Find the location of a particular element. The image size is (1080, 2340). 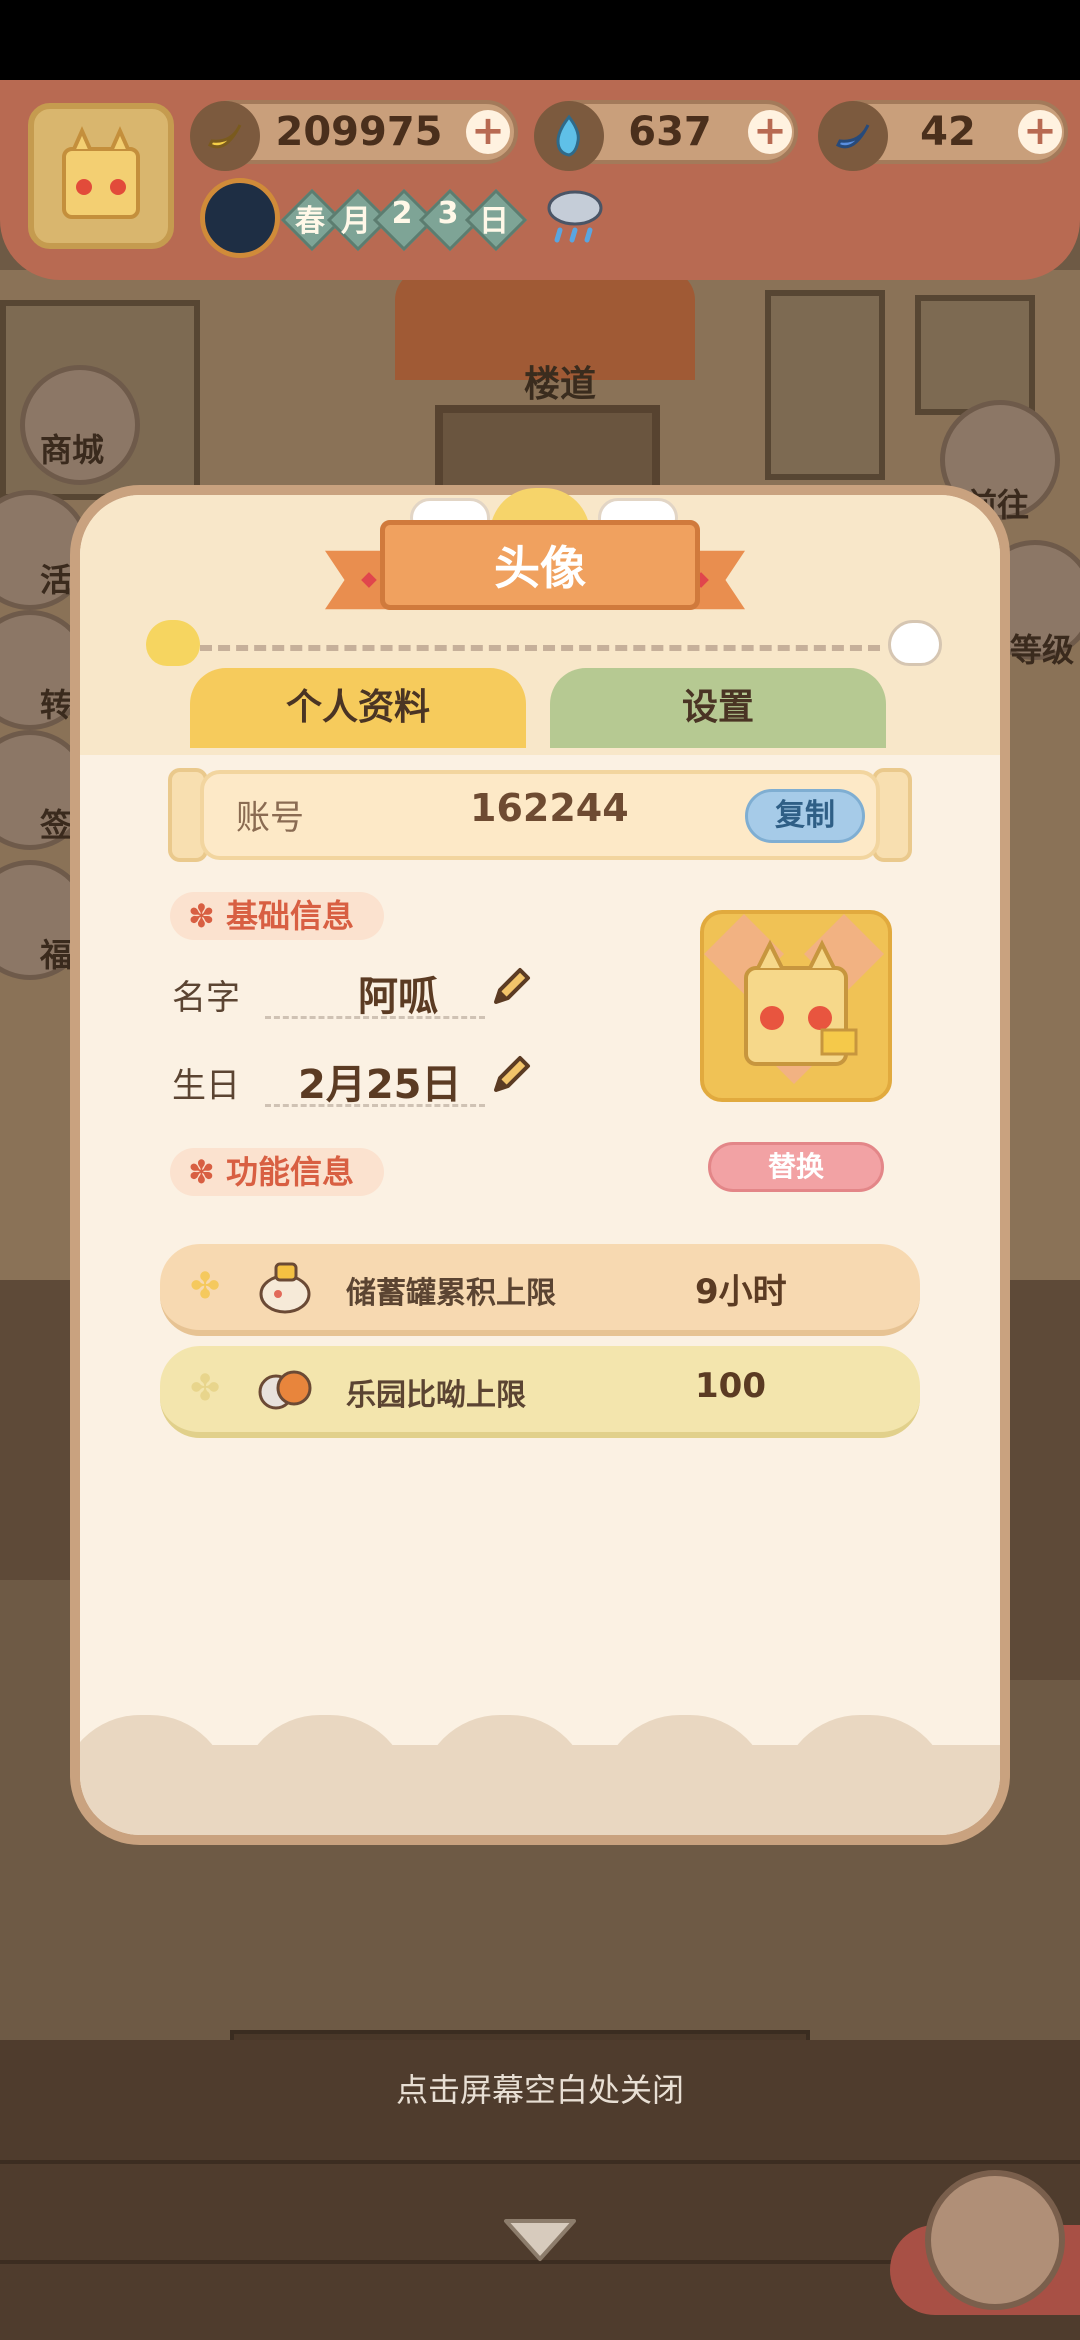

date-month: 月 is located at coordinates (356, 221).